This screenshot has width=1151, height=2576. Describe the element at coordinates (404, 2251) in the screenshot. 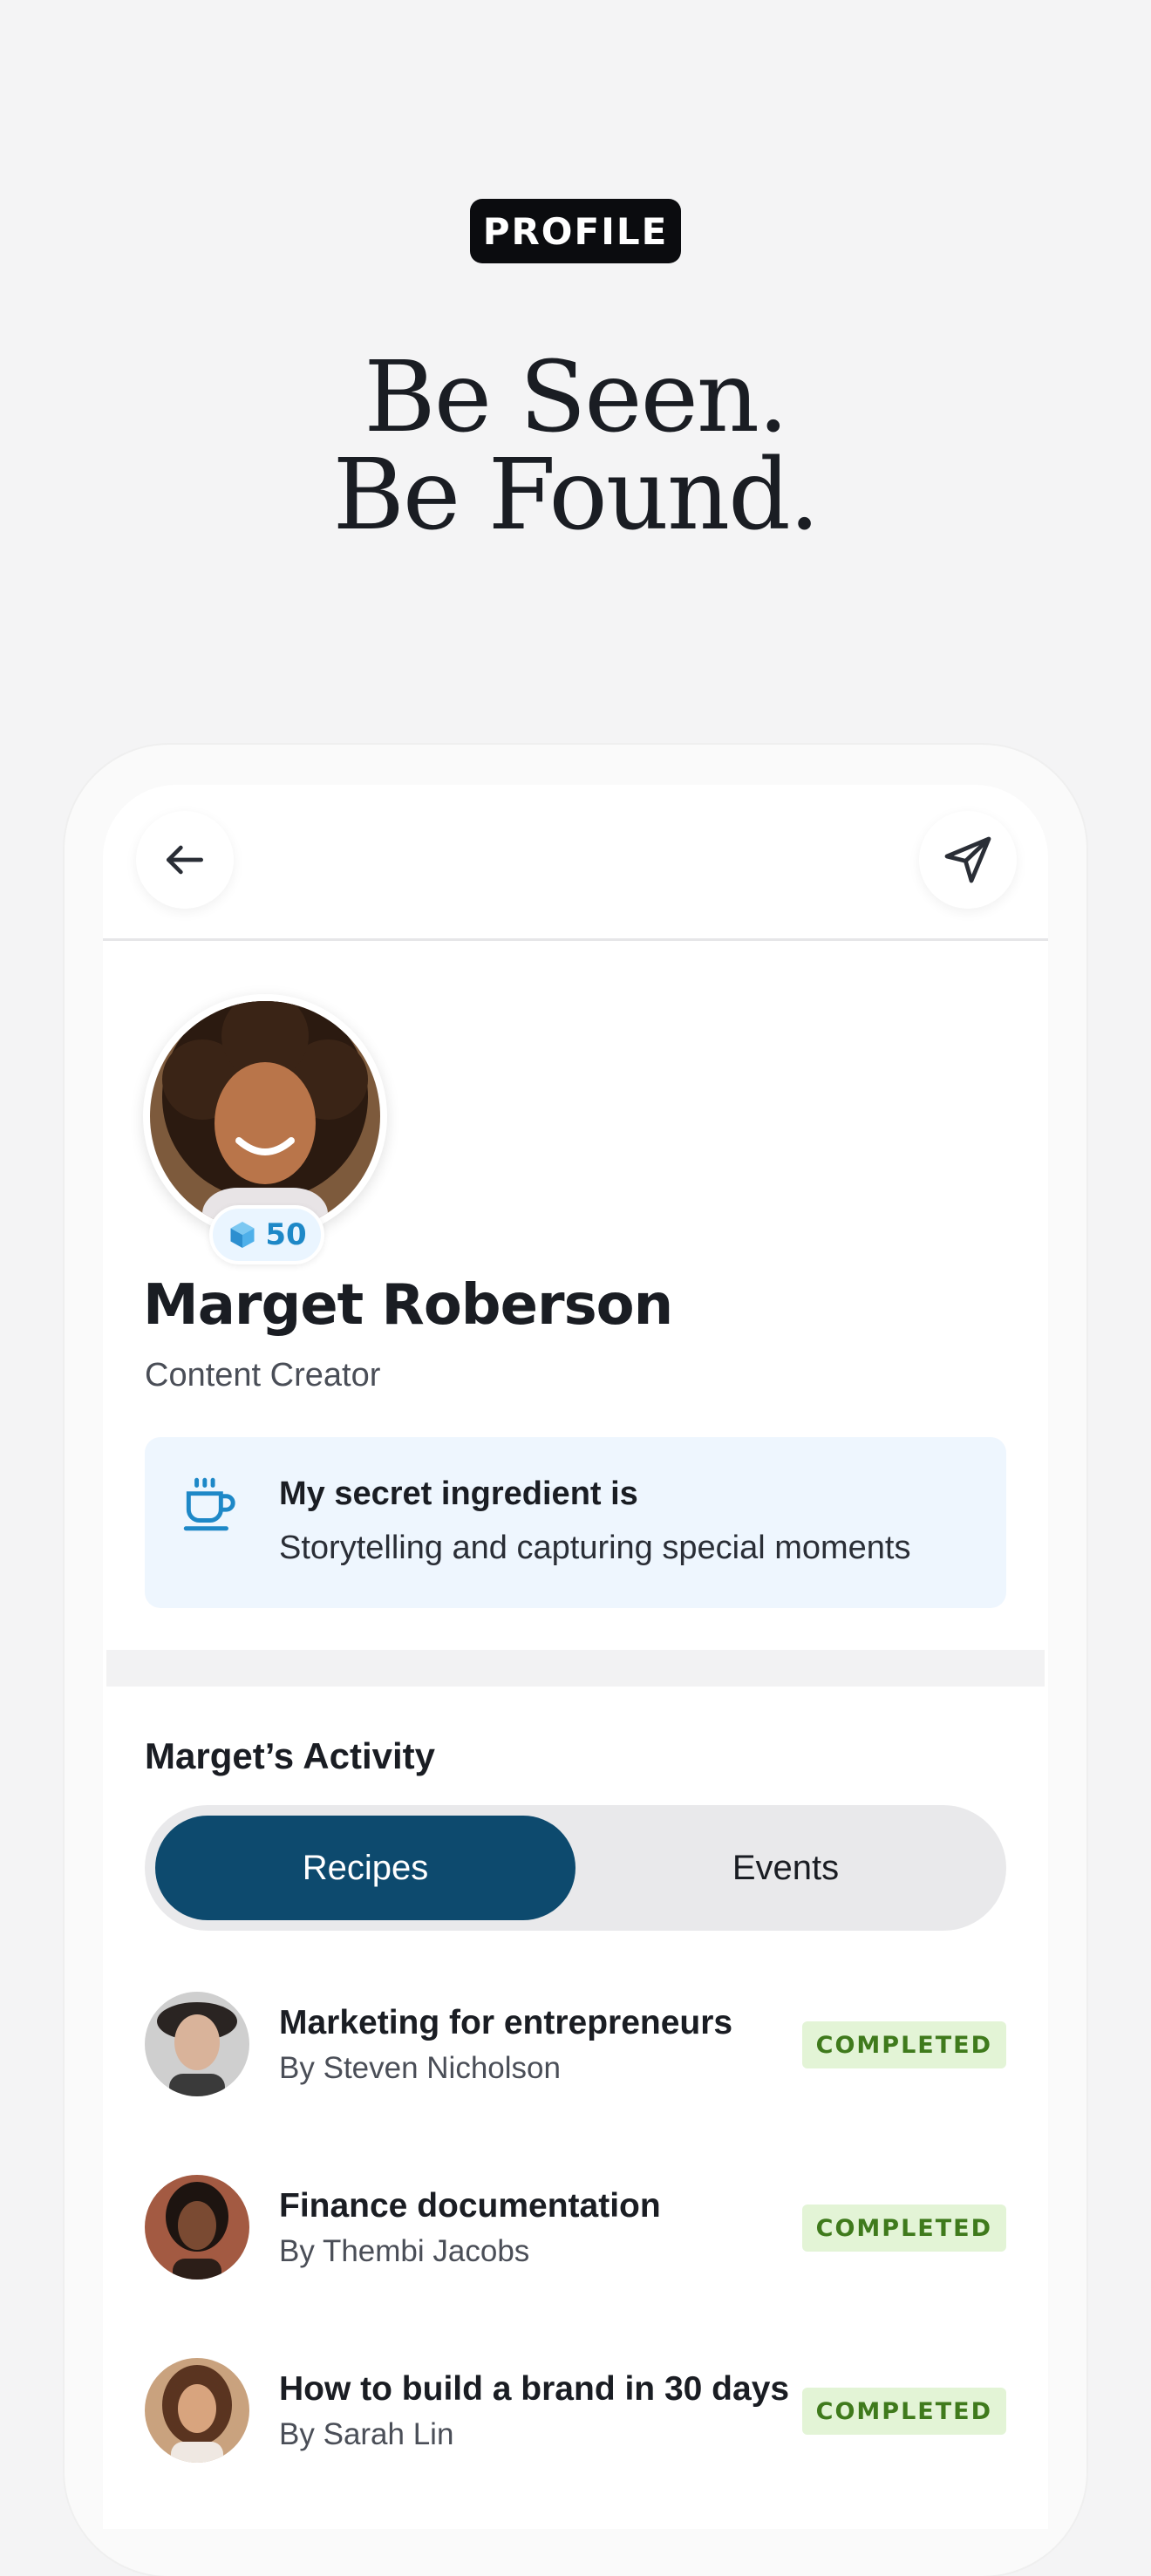

I see `item-author: By Thembi Jacobs` at that location.